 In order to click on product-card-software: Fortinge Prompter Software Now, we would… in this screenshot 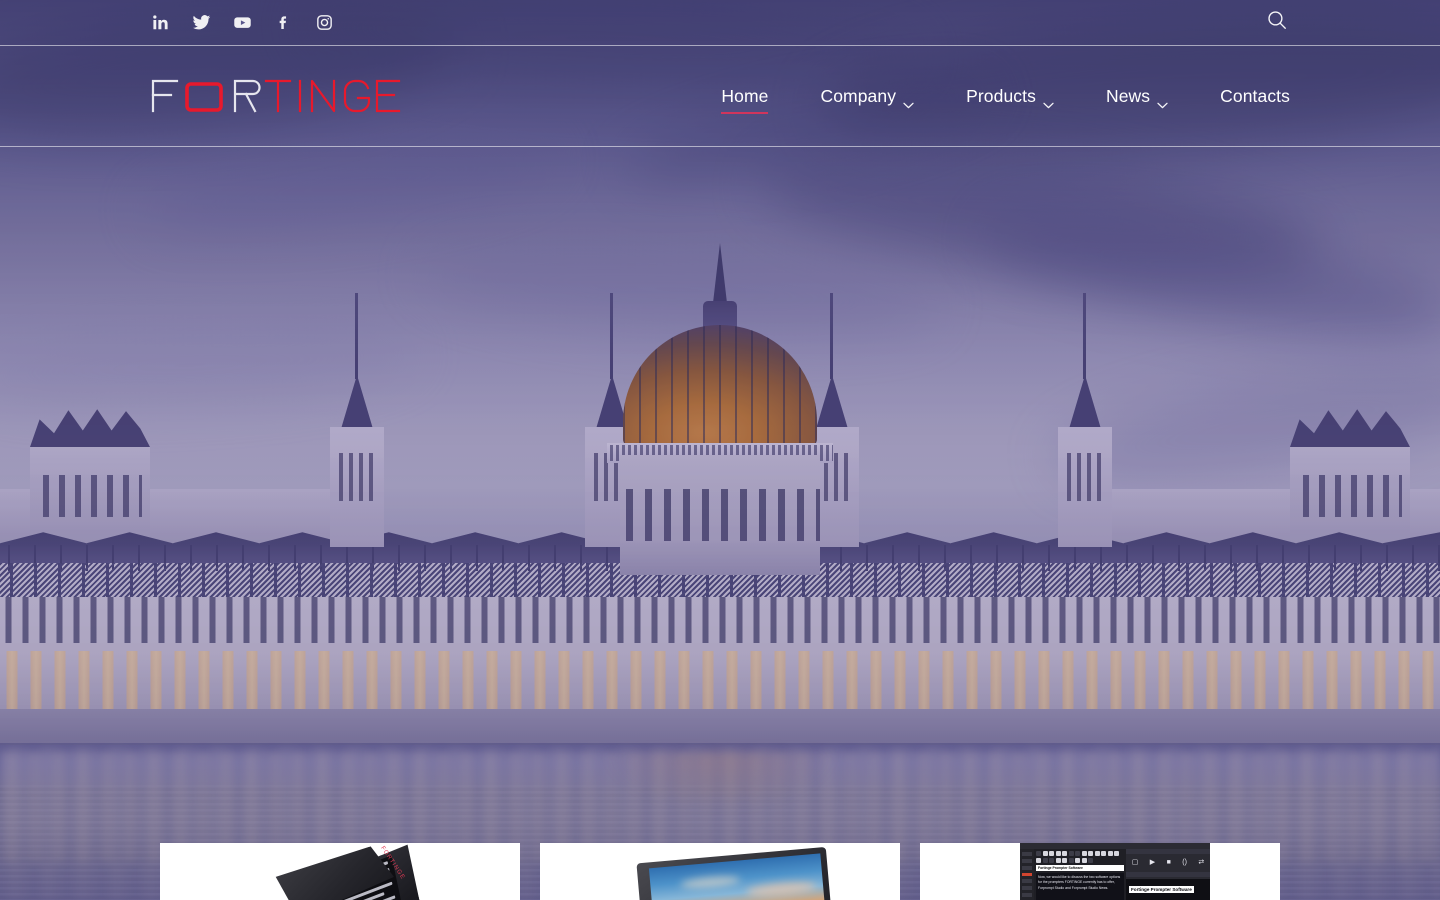, I will do `click(1100, 871)`.